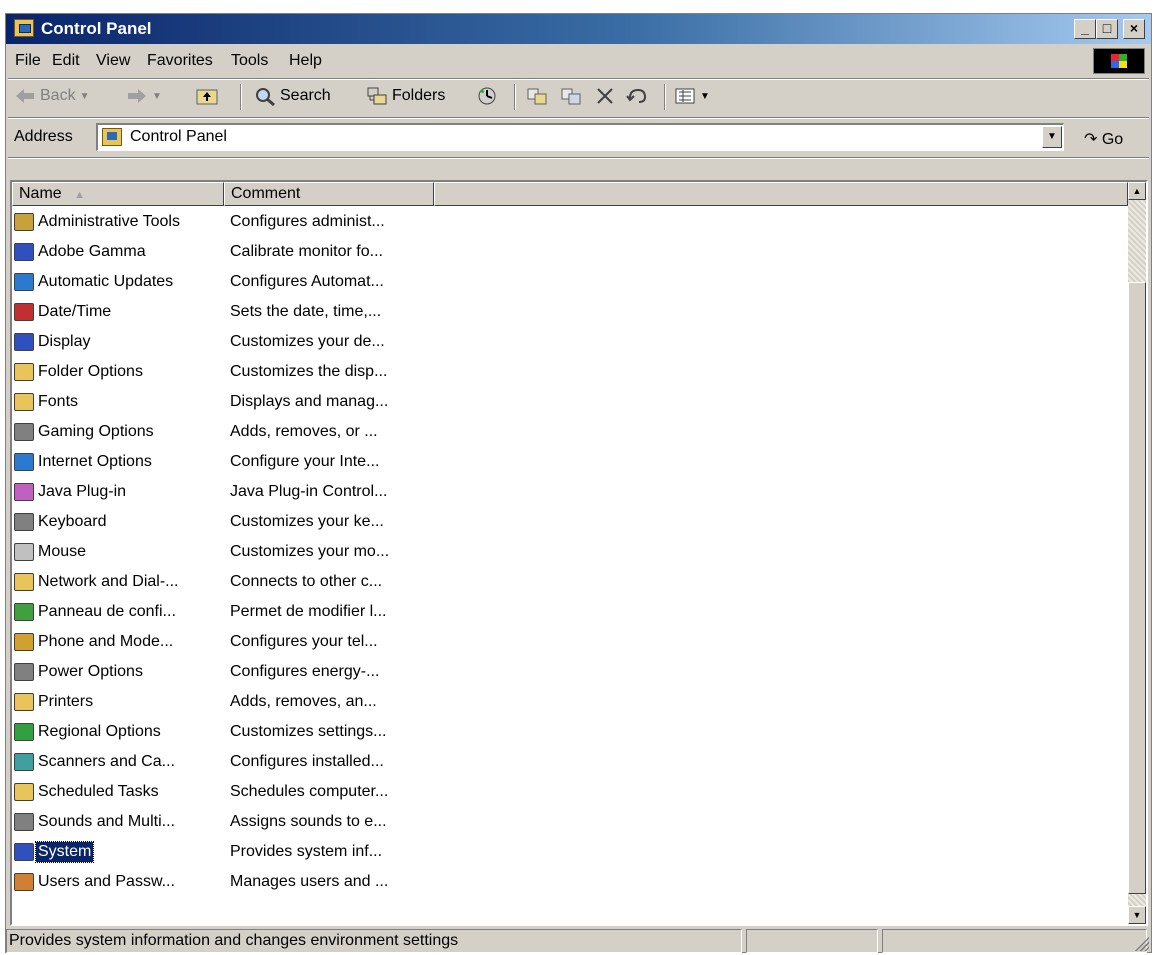 This screenshot has width=1154, height=955. I want to click on comment-column-header: Comment, so click(329, 194).